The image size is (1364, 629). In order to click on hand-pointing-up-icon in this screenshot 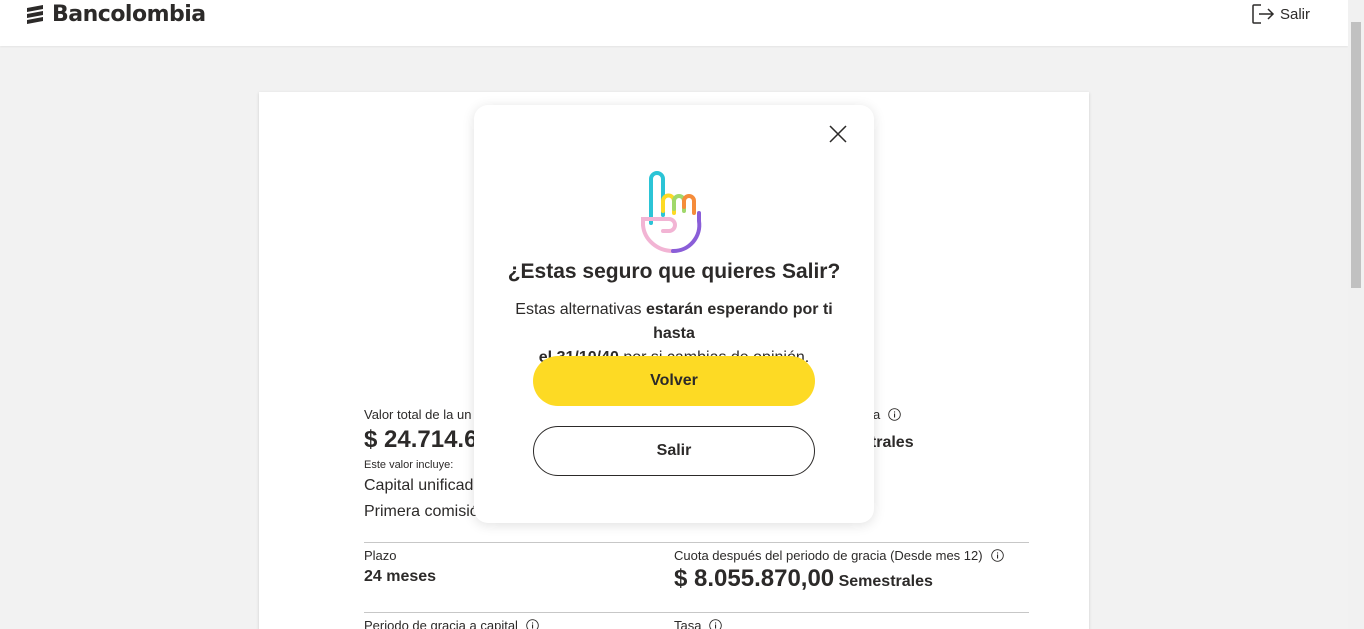, I will do `click(671, 212)`.